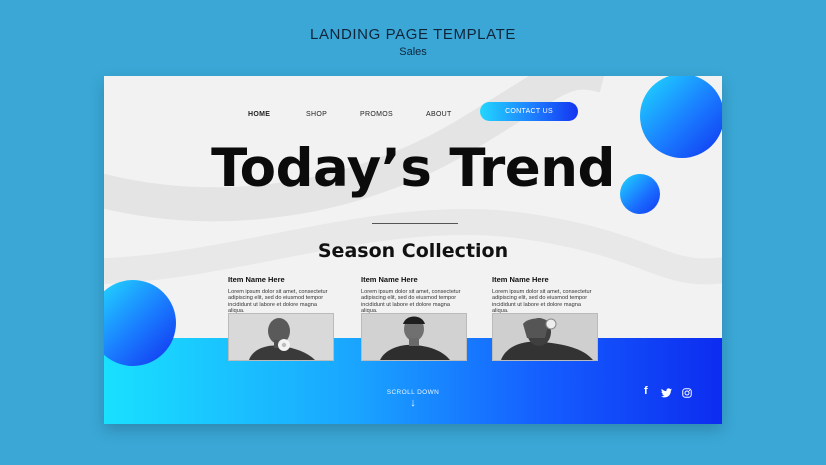 This screenshot has height=465, width=826. I want to click on page-header: LANDING PAGE TEMPLATE Sales, so click(413, 42).